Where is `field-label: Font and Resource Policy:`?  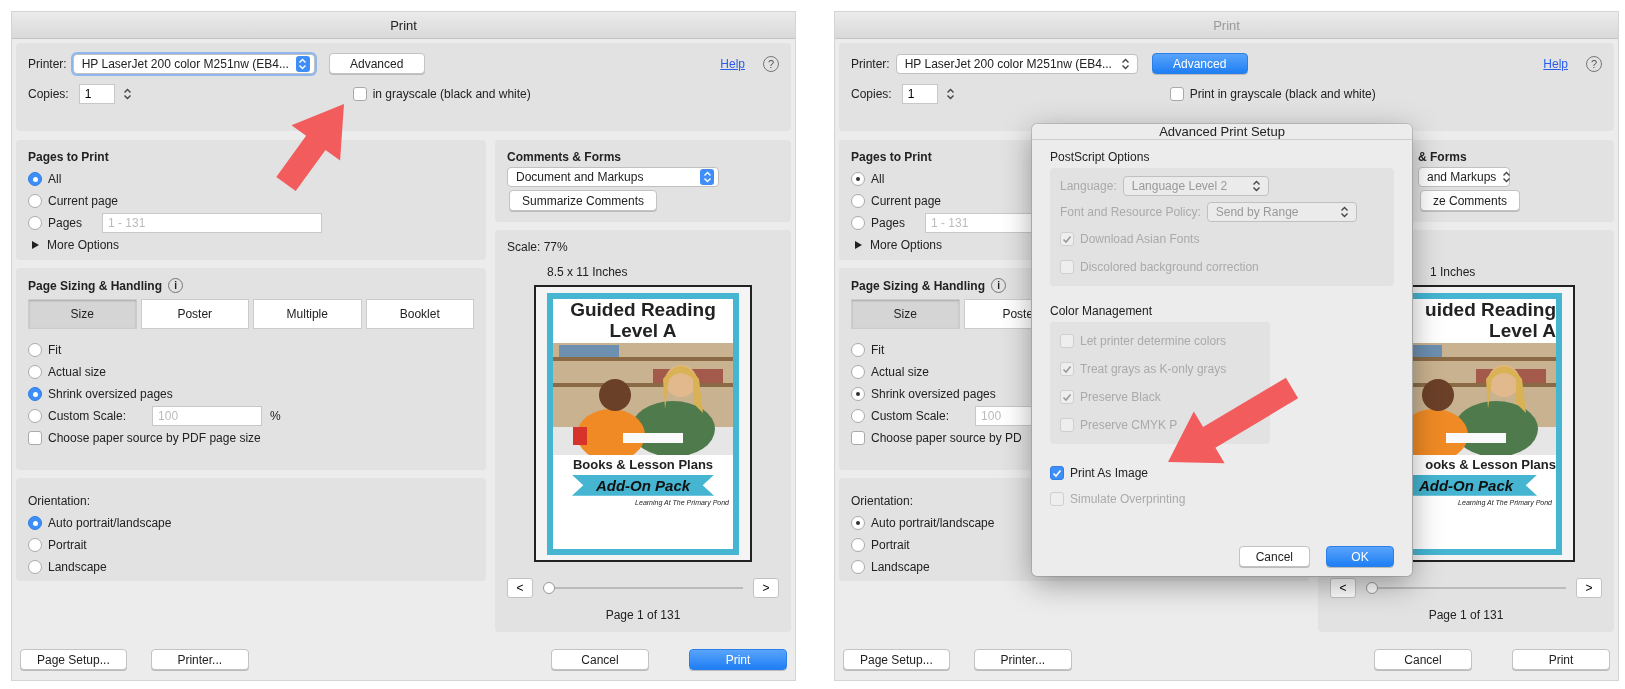 field-label: Font and Resource Policy: is located at coordinates (1130, 212).